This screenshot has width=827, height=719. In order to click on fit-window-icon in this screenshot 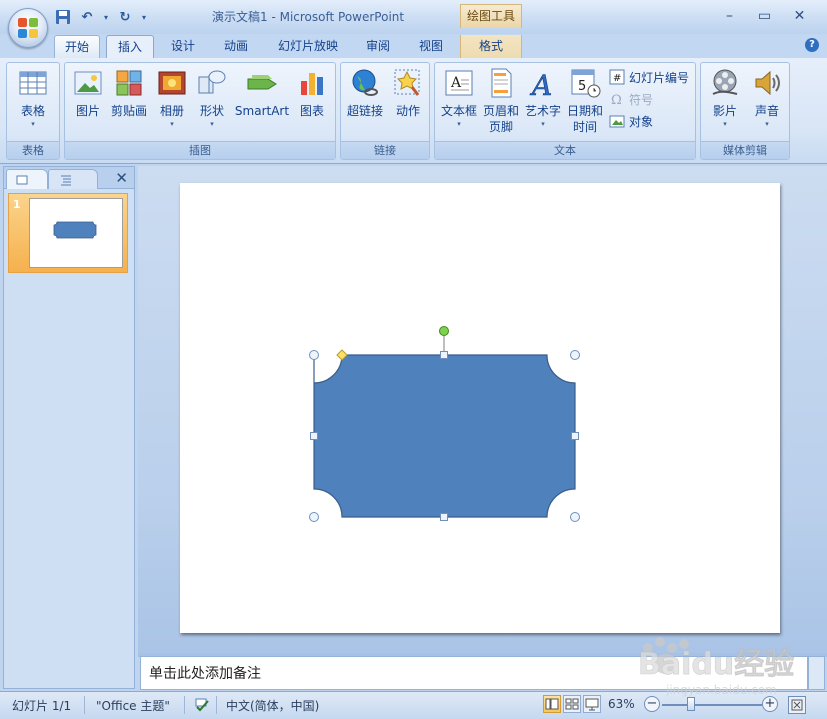, I will do `click(797, 705)`.